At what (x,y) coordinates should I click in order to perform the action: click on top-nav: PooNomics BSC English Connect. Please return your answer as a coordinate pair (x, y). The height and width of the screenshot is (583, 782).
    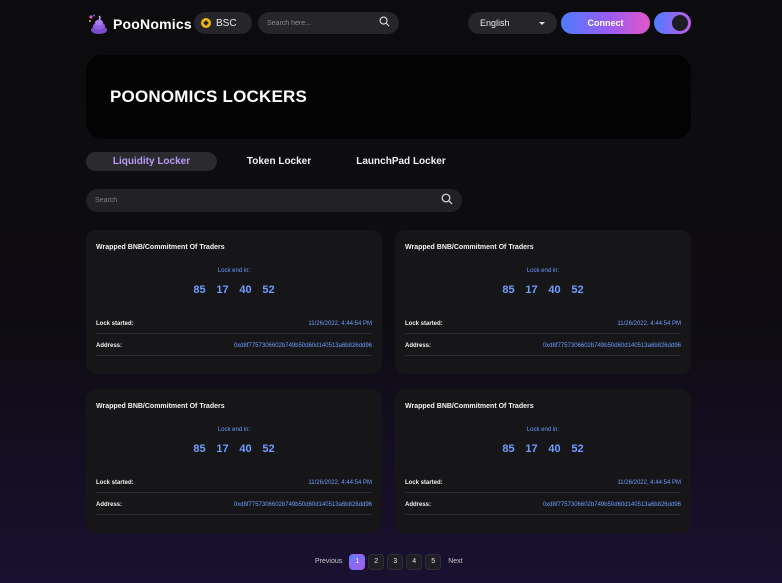
    Looking at the image, I should click on (389, 24).